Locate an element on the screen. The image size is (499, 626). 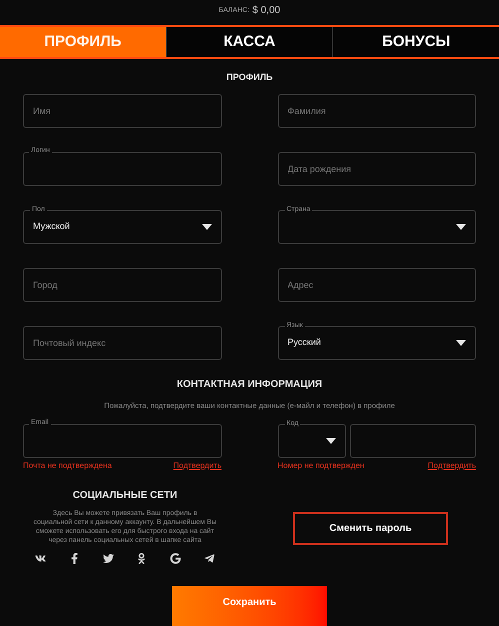
input-field: Адрес is located at coordinates (377, 285).